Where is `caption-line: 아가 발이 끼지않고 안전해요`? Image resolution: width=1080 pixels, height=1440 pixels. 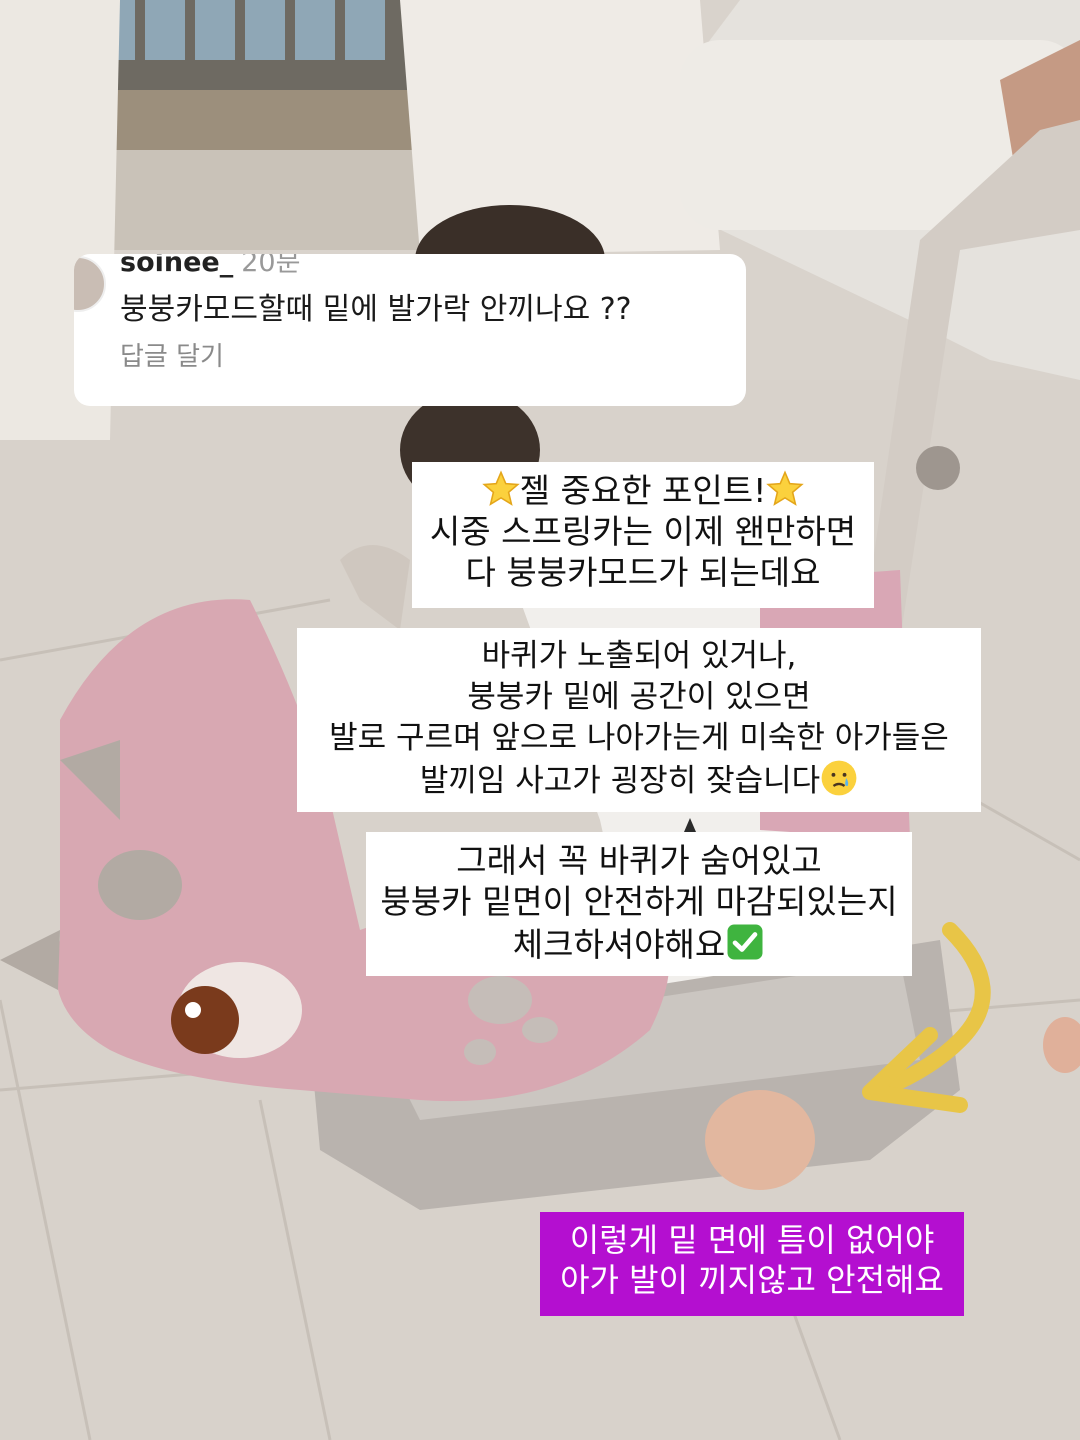 caption-line: 아가 발이 끼지않고 안전해요 is located at coordinates (752, 1280).